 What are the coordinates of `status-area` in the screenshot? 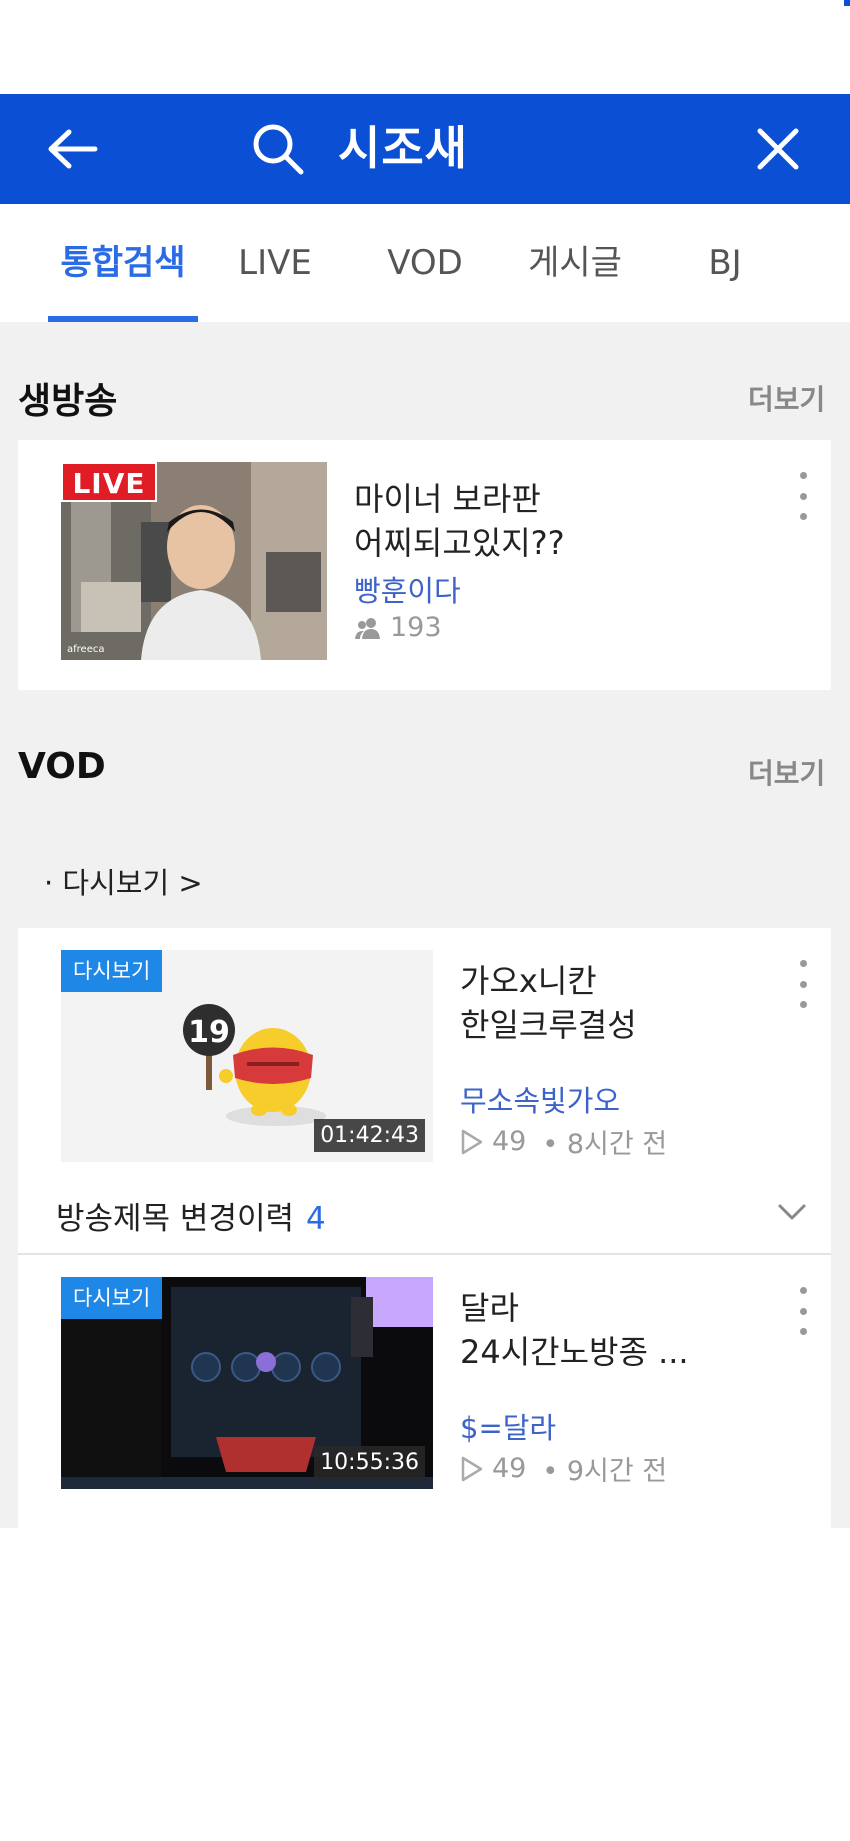 It's located at (425, 47).